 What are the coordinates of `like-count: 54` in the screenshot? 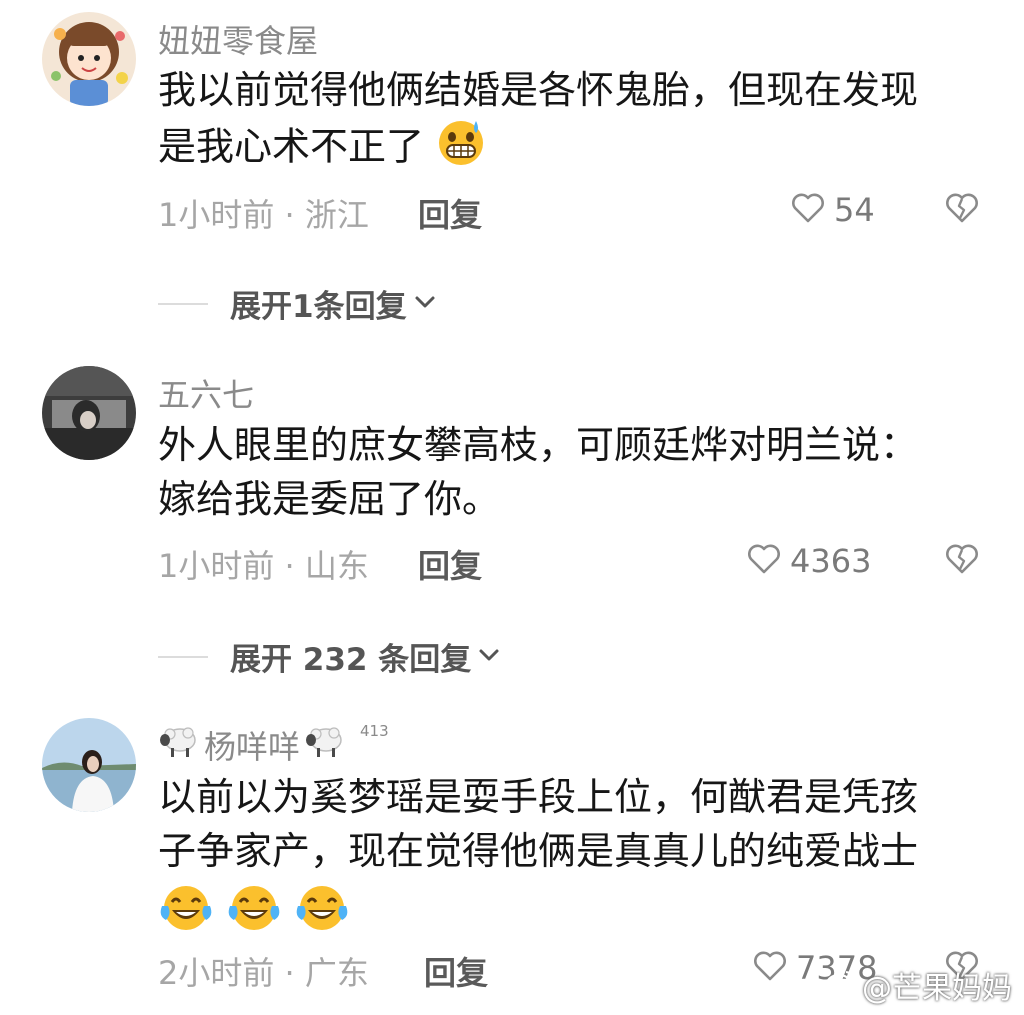 It's located at (854, 210).